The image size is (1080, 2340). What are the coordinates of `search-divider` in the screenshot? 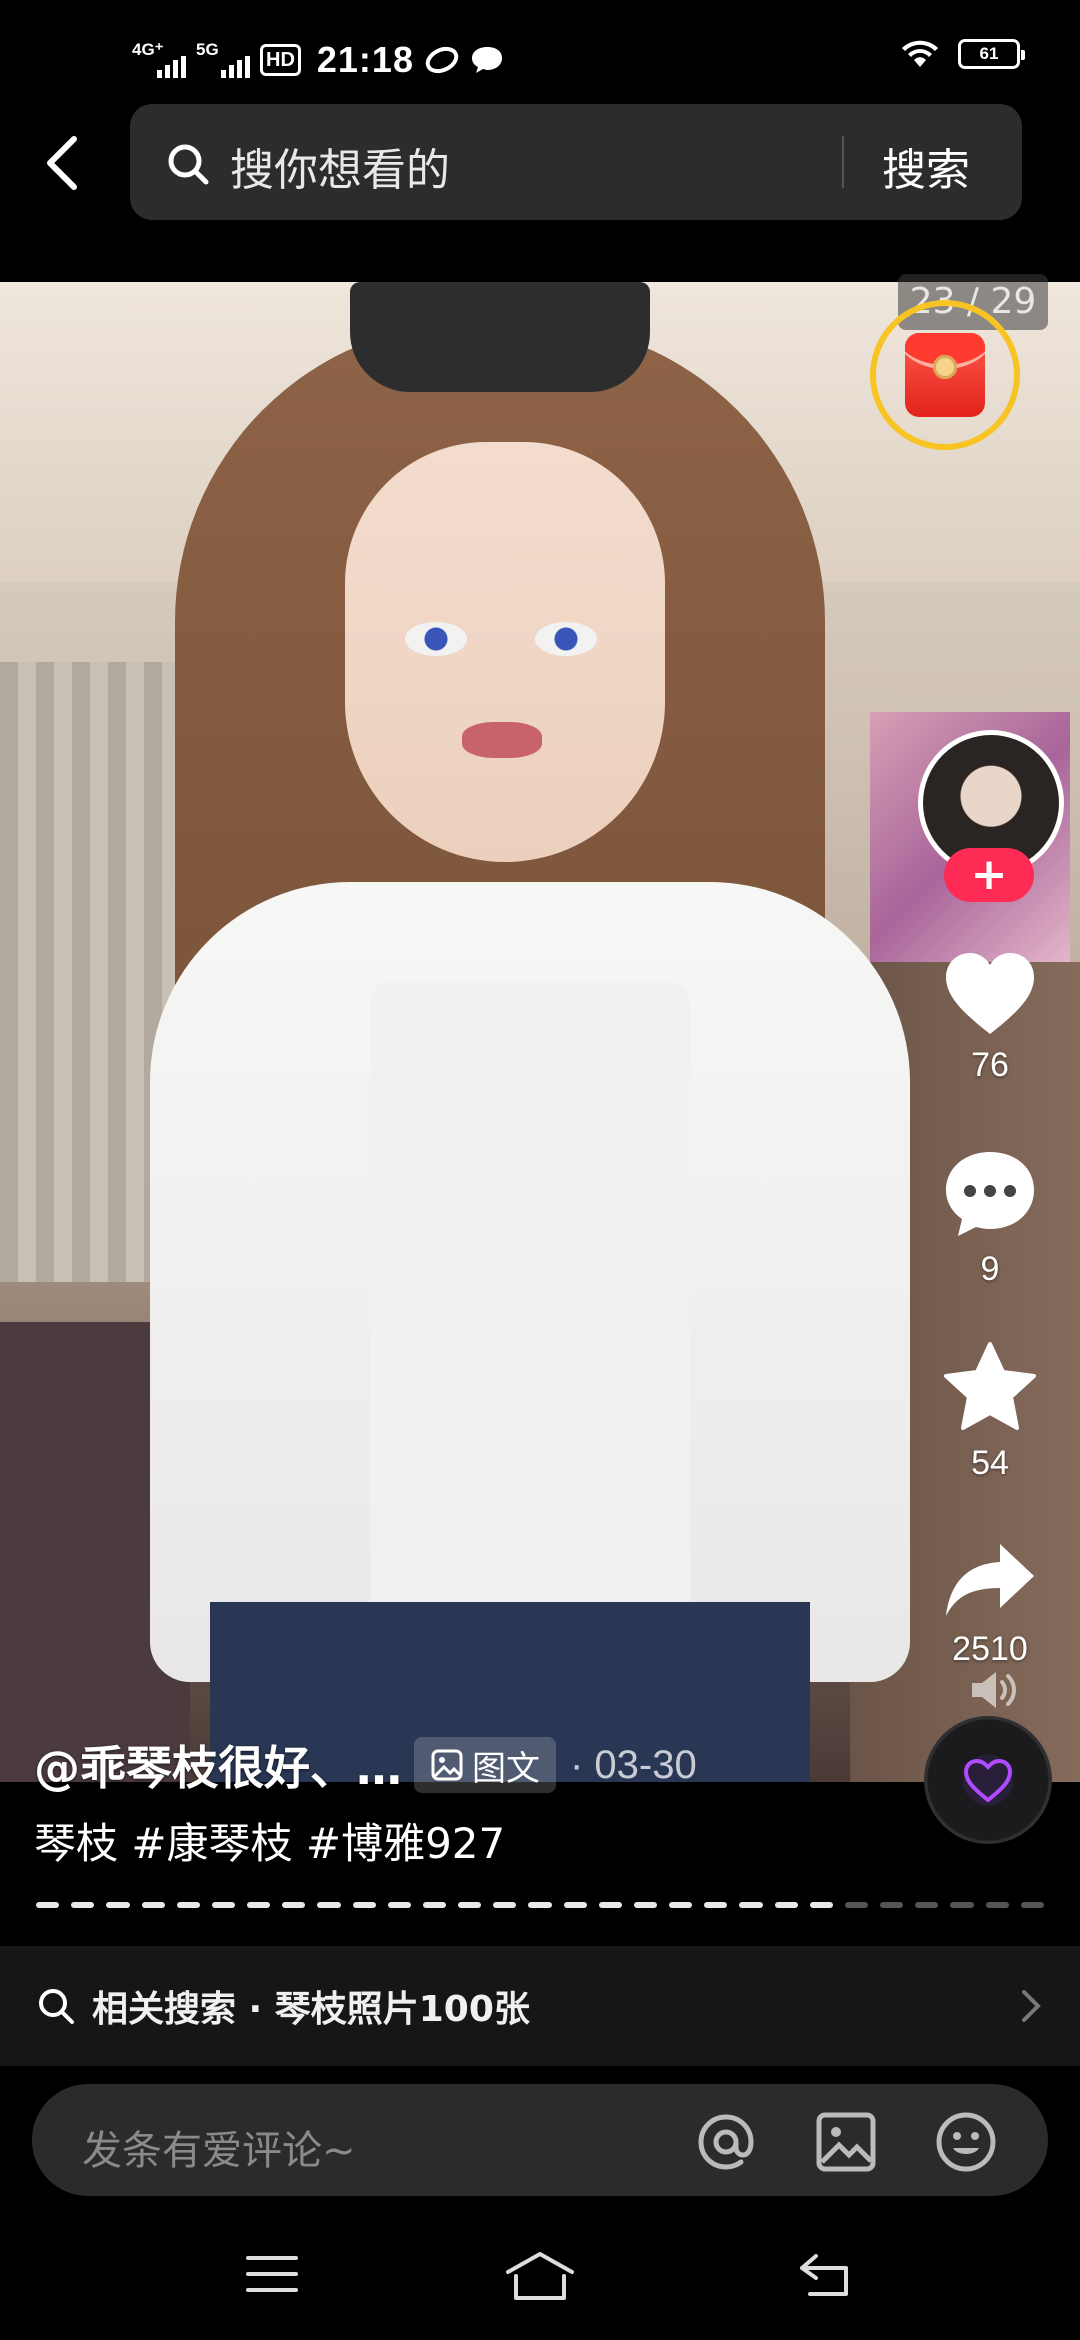 It's located at (843, 162).